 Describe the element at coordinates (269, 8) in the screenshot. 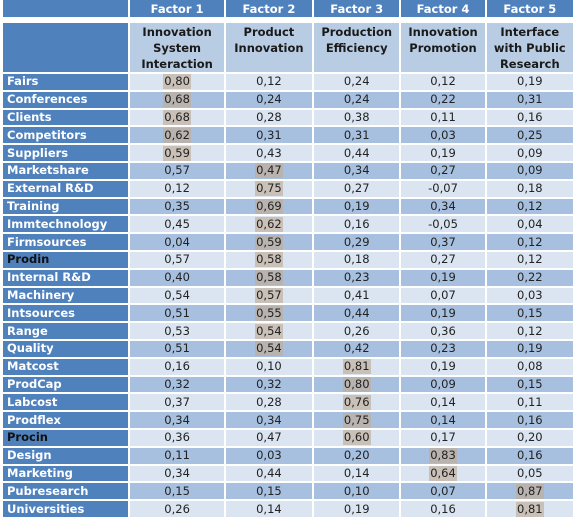

I see `factor-header: Factor 2` at that location.